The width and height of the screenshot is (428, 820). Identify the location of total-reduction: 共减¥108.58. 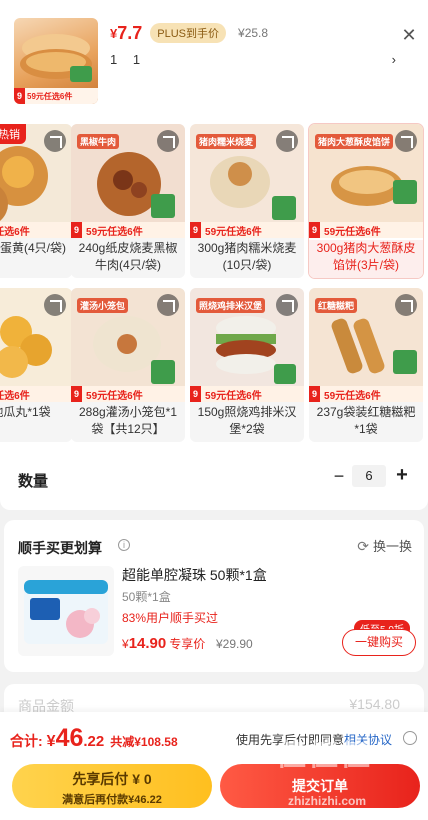
(144, 742).